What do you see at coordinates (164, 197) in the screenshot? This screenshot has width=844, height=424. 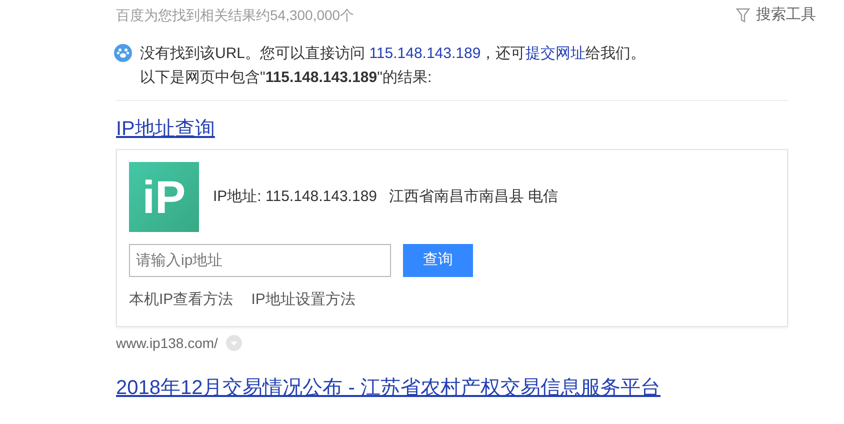 I see `ip-logo-icon: iP` at bounding box center [164, 197].